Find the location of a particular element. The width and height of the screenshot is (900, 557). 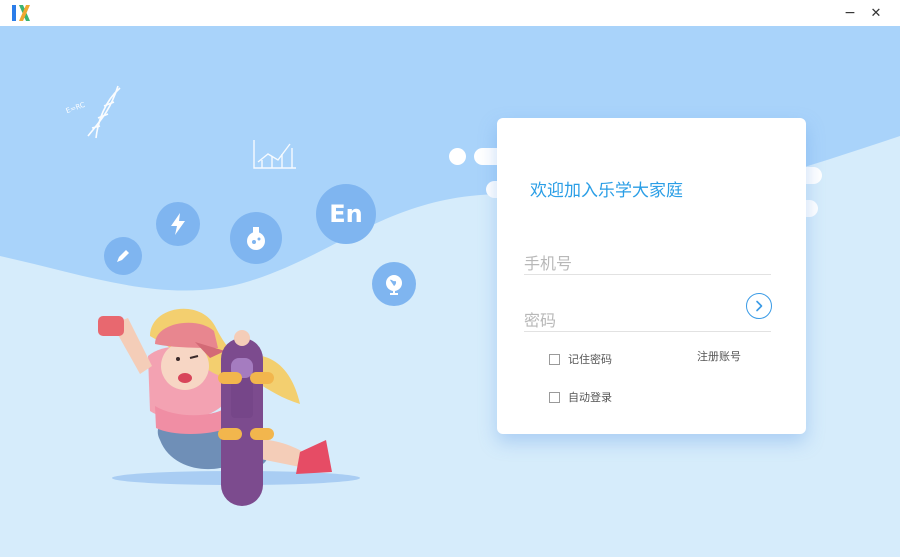

globe-icon is located at coordinates (394, 284).